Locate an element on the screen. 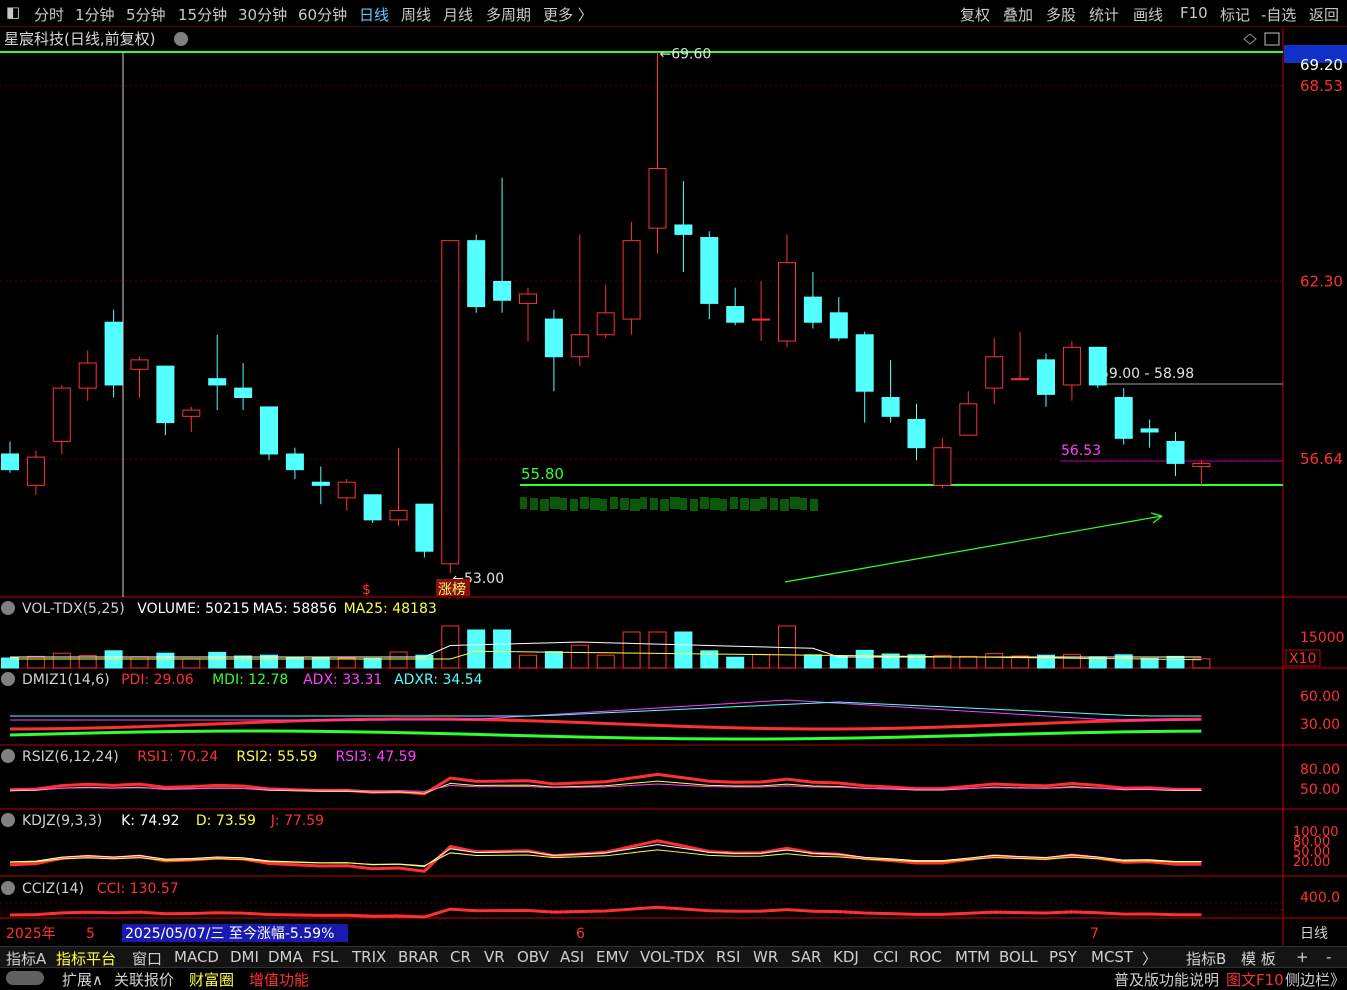  indicator-tab: OBV is located at coordinates (533, 957).